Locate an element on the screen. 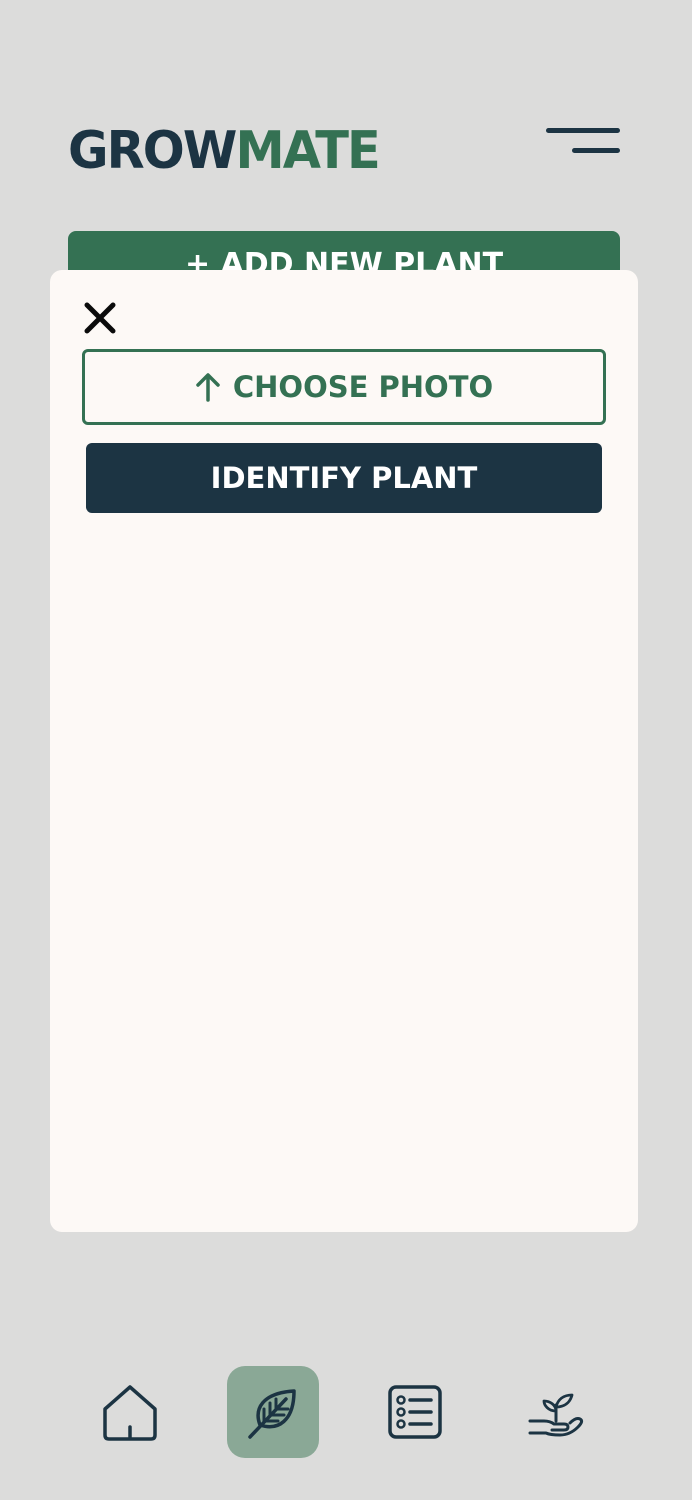  choose-photo-button: CHOOSE PHOTO is located at coordinates (344, 387).